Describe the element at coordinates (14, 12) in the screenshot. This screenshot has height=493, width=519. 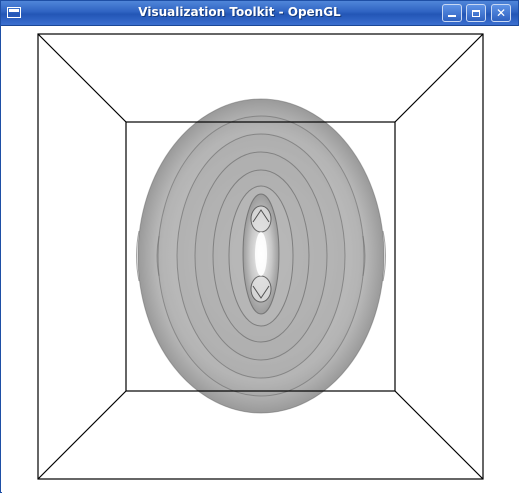
I see `window-icon` at that location.